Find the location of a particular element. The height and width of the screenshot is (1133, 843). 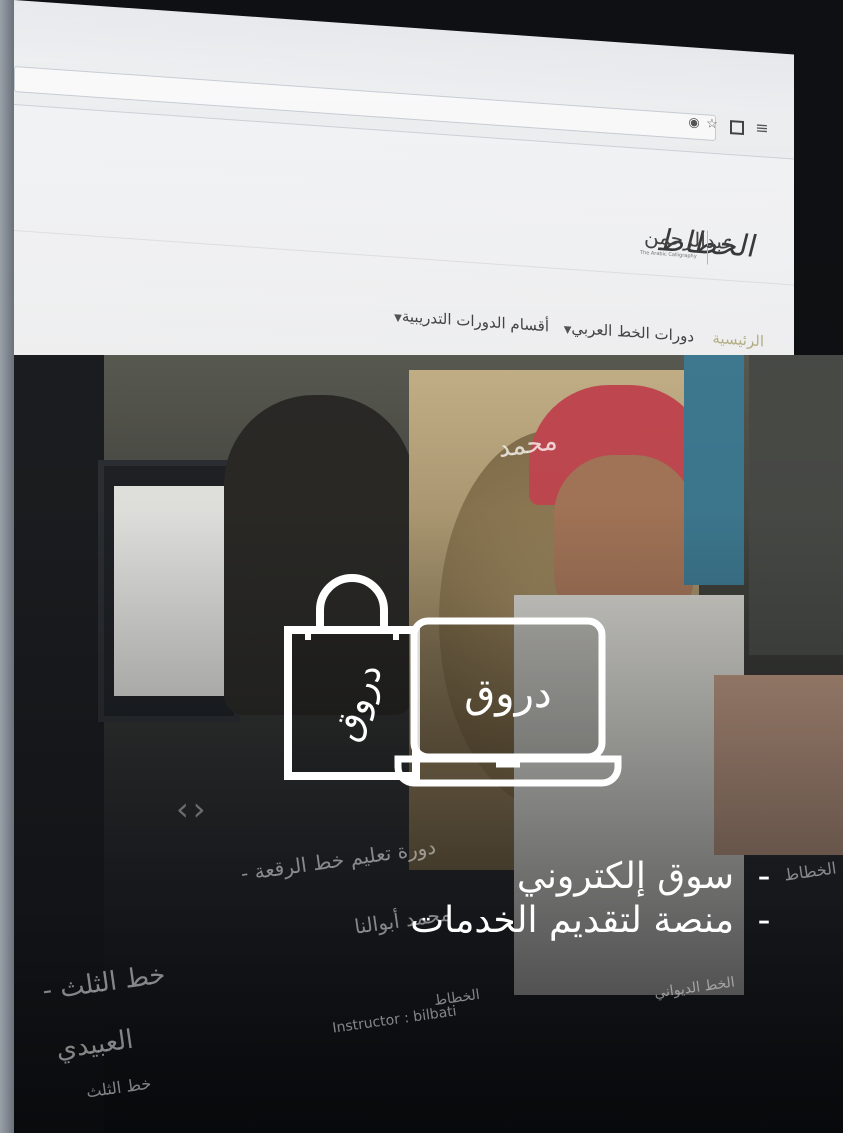

headline-list: -سوق إلكتروني -منصة لتقديم الخدمات is located at coordinates (534, 899).